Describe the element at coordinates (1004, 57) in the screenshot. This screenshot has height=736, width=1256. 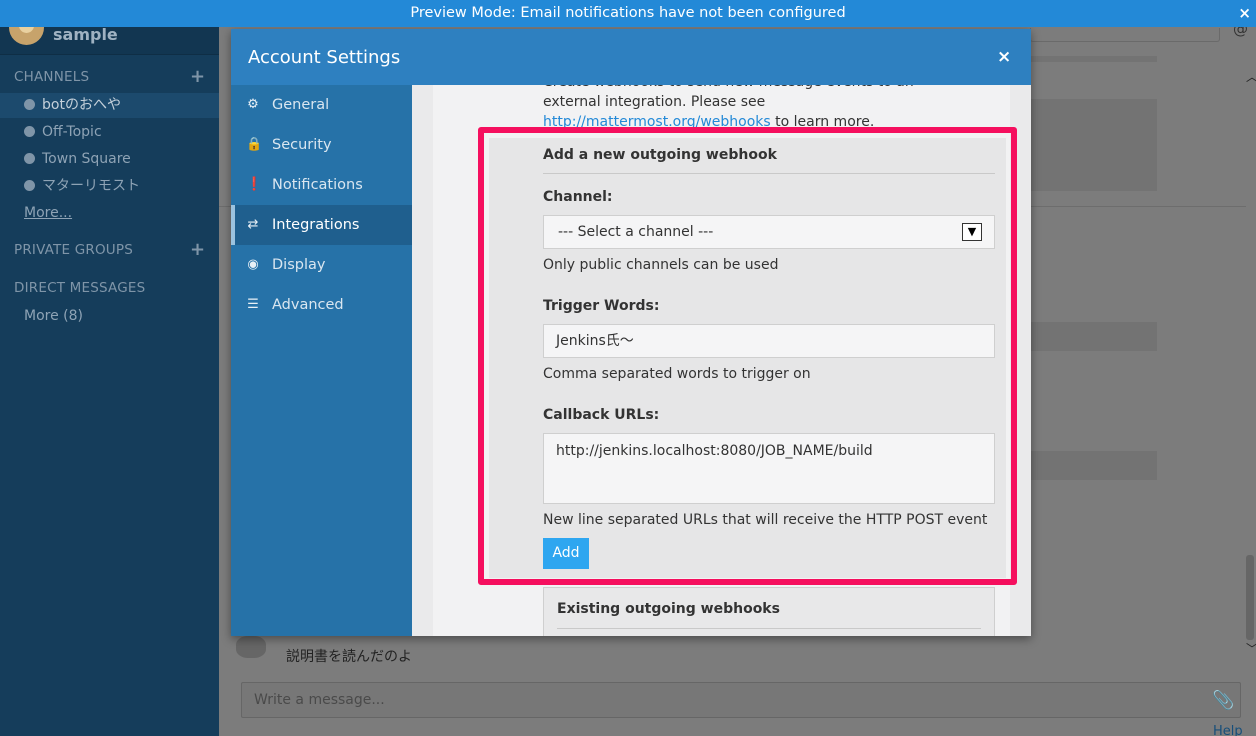
I see `modal-close-button: ×` at that location.